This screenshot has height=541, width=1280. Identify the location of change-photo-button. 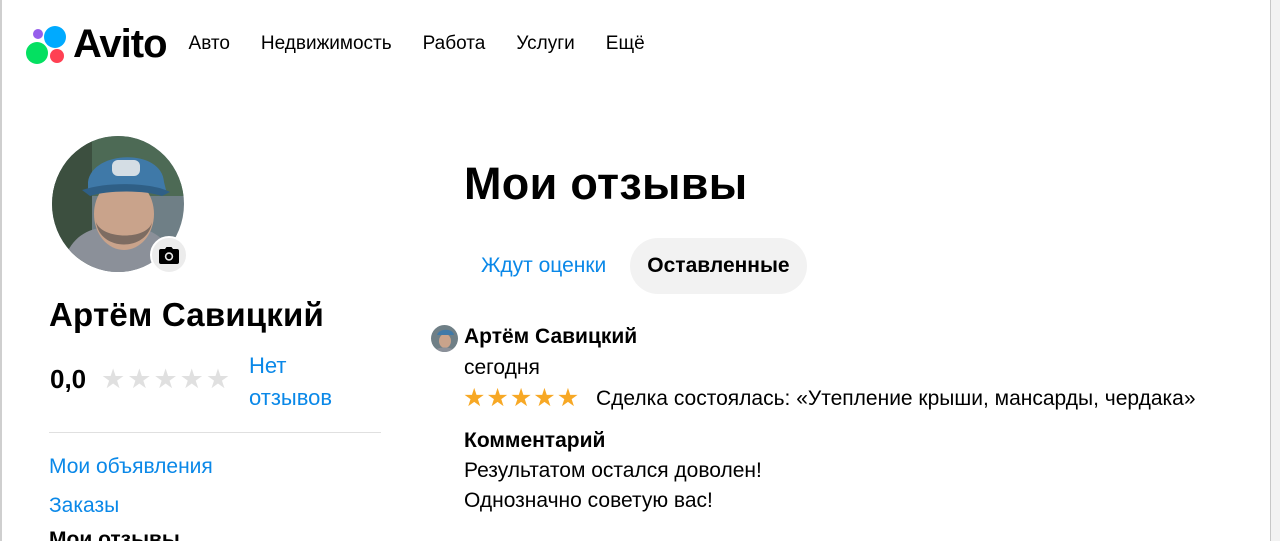
(169, 255).